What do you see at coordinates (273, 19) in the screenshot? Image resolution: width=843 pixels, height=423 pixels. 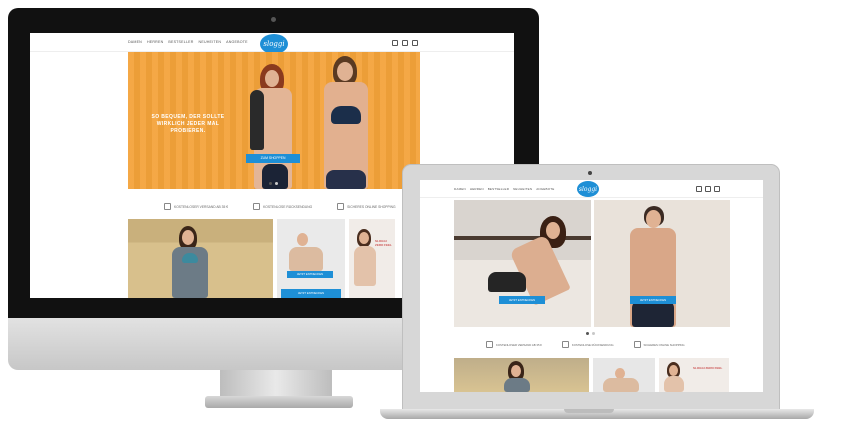 I see `imac-camera` at bounding box center [273, 19].